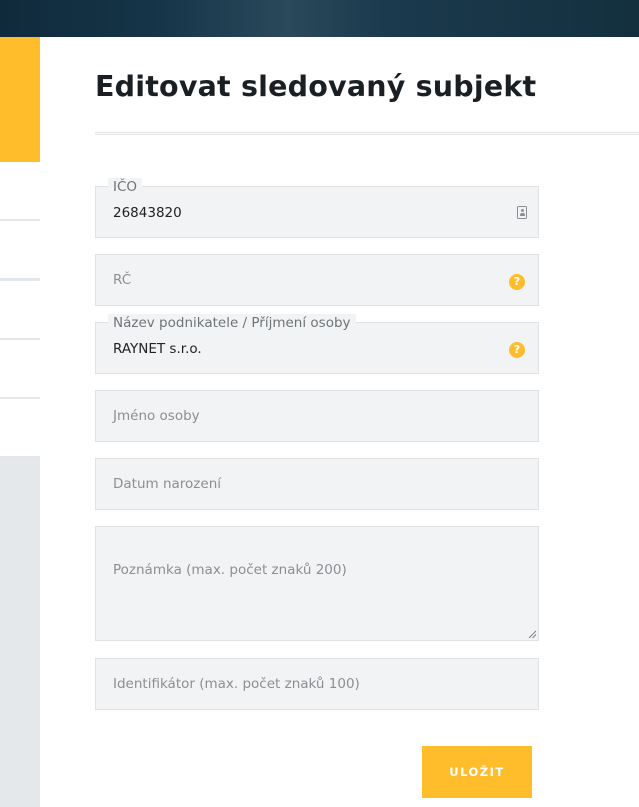  What do you see at coordinates (319, 18) in the screenshot?
I see `top-header-bar` at bounding box center [319, 18].